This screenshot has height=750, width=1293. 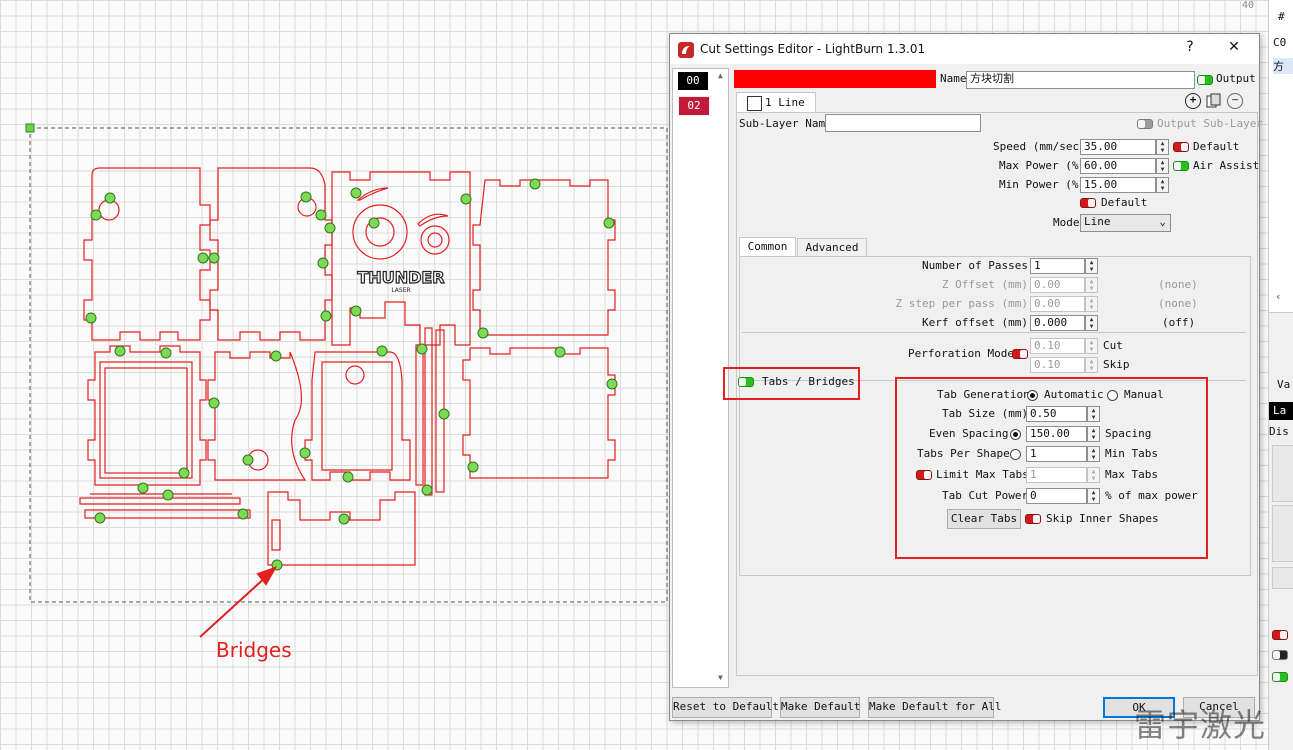 I want to click on help-button: ?, so click(x=1190, y=49).